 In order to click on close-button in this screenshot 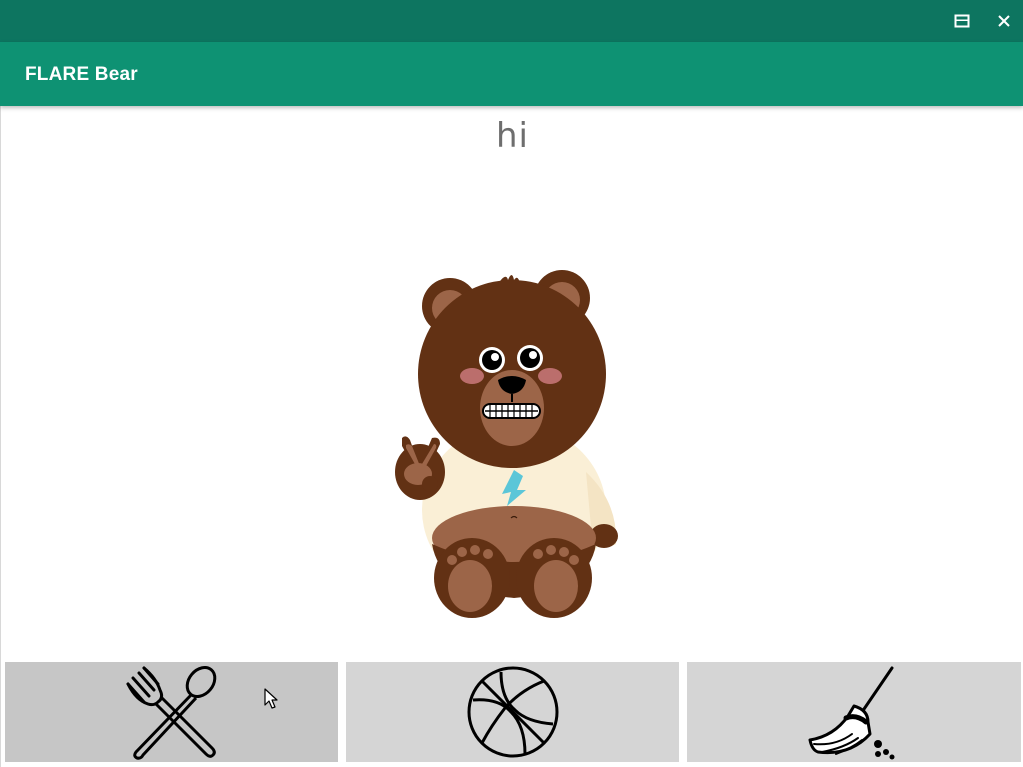, I will do `click(1003, 21)`.